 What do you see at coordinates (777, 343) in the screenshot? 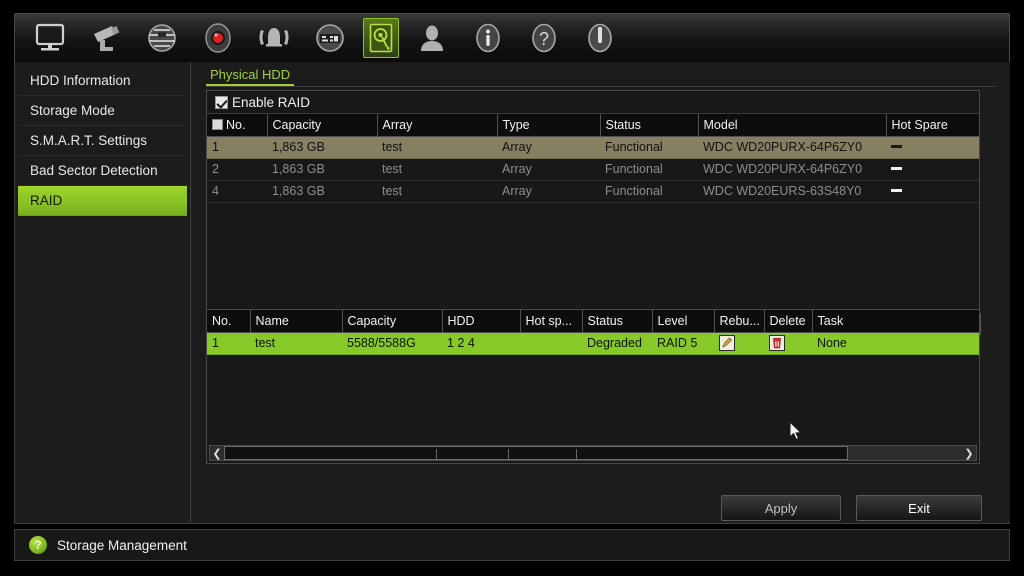
I see `trash-icon` at bounding box center [777, 343].